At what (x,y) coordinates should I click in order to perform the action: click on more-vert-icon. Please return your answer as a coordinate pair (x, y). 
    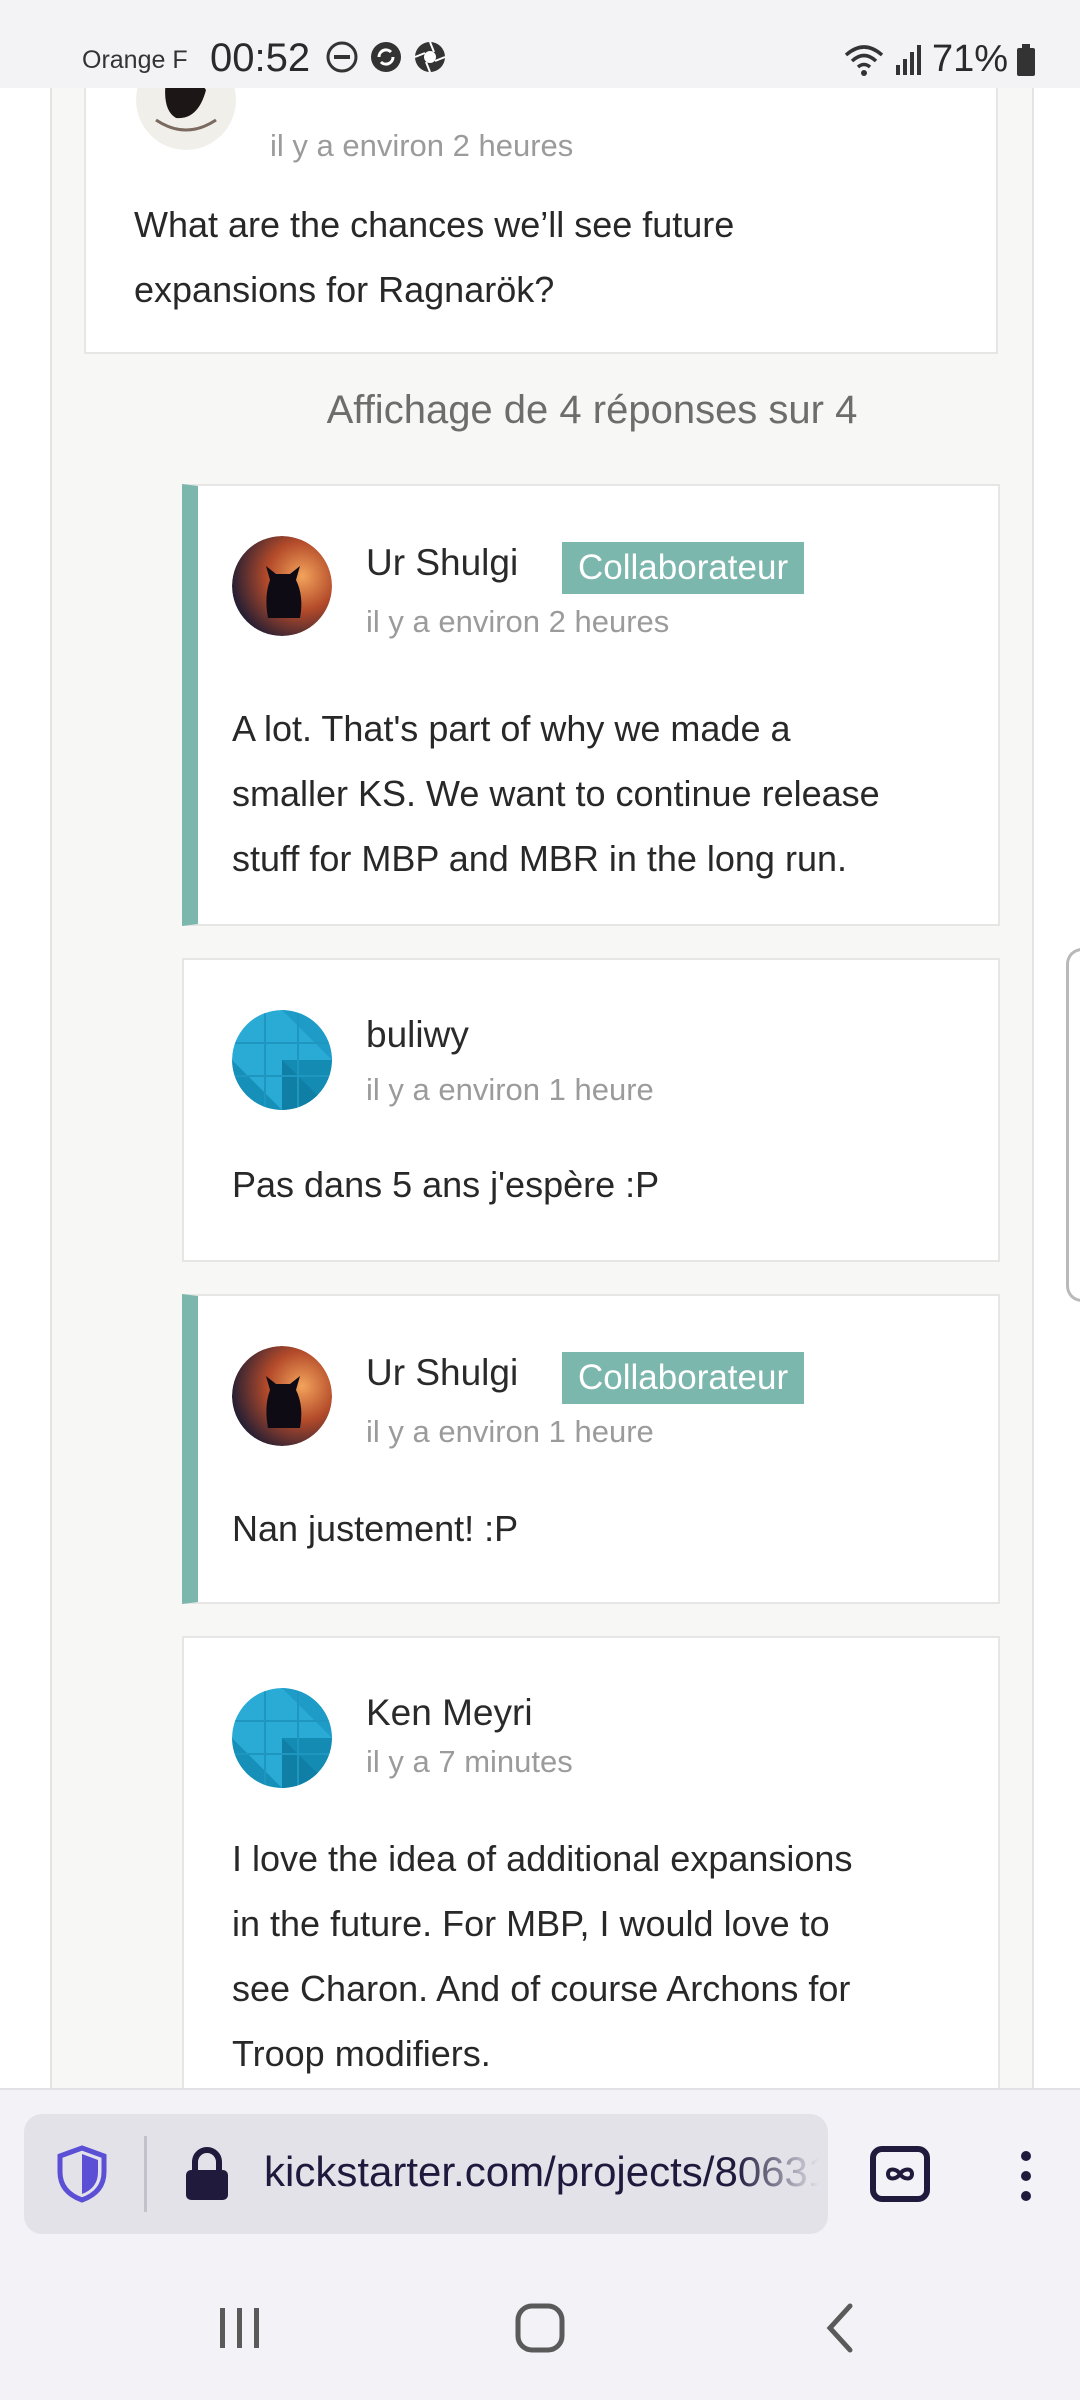
    Looking at the image, I should click on (1026, 2176).